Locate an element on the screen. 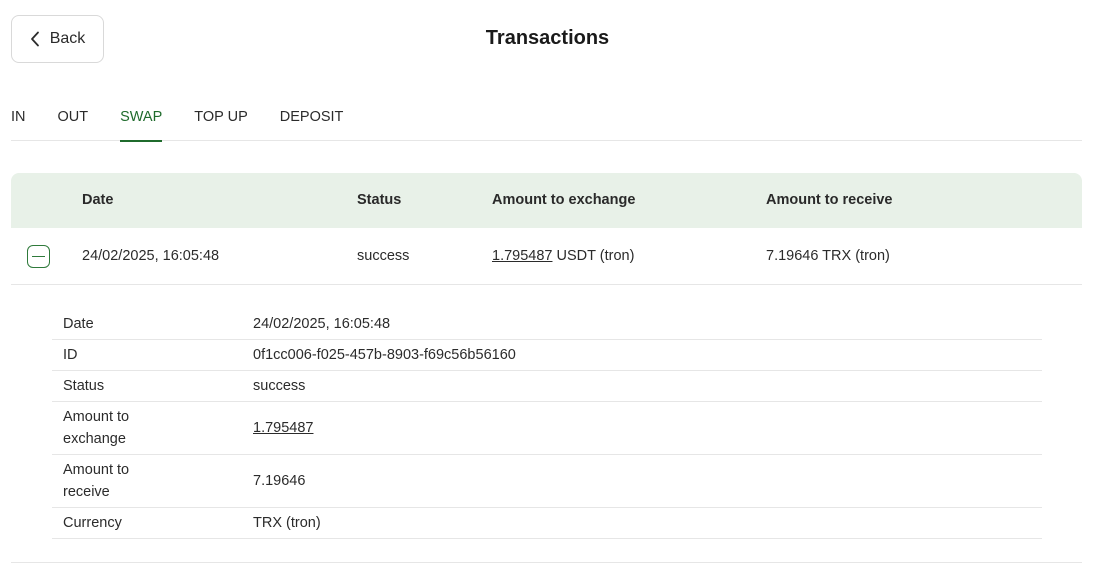 The width and height of the screenshot is (1095, 564). detail-row-status: Status success is located at coordinates (547, 386).